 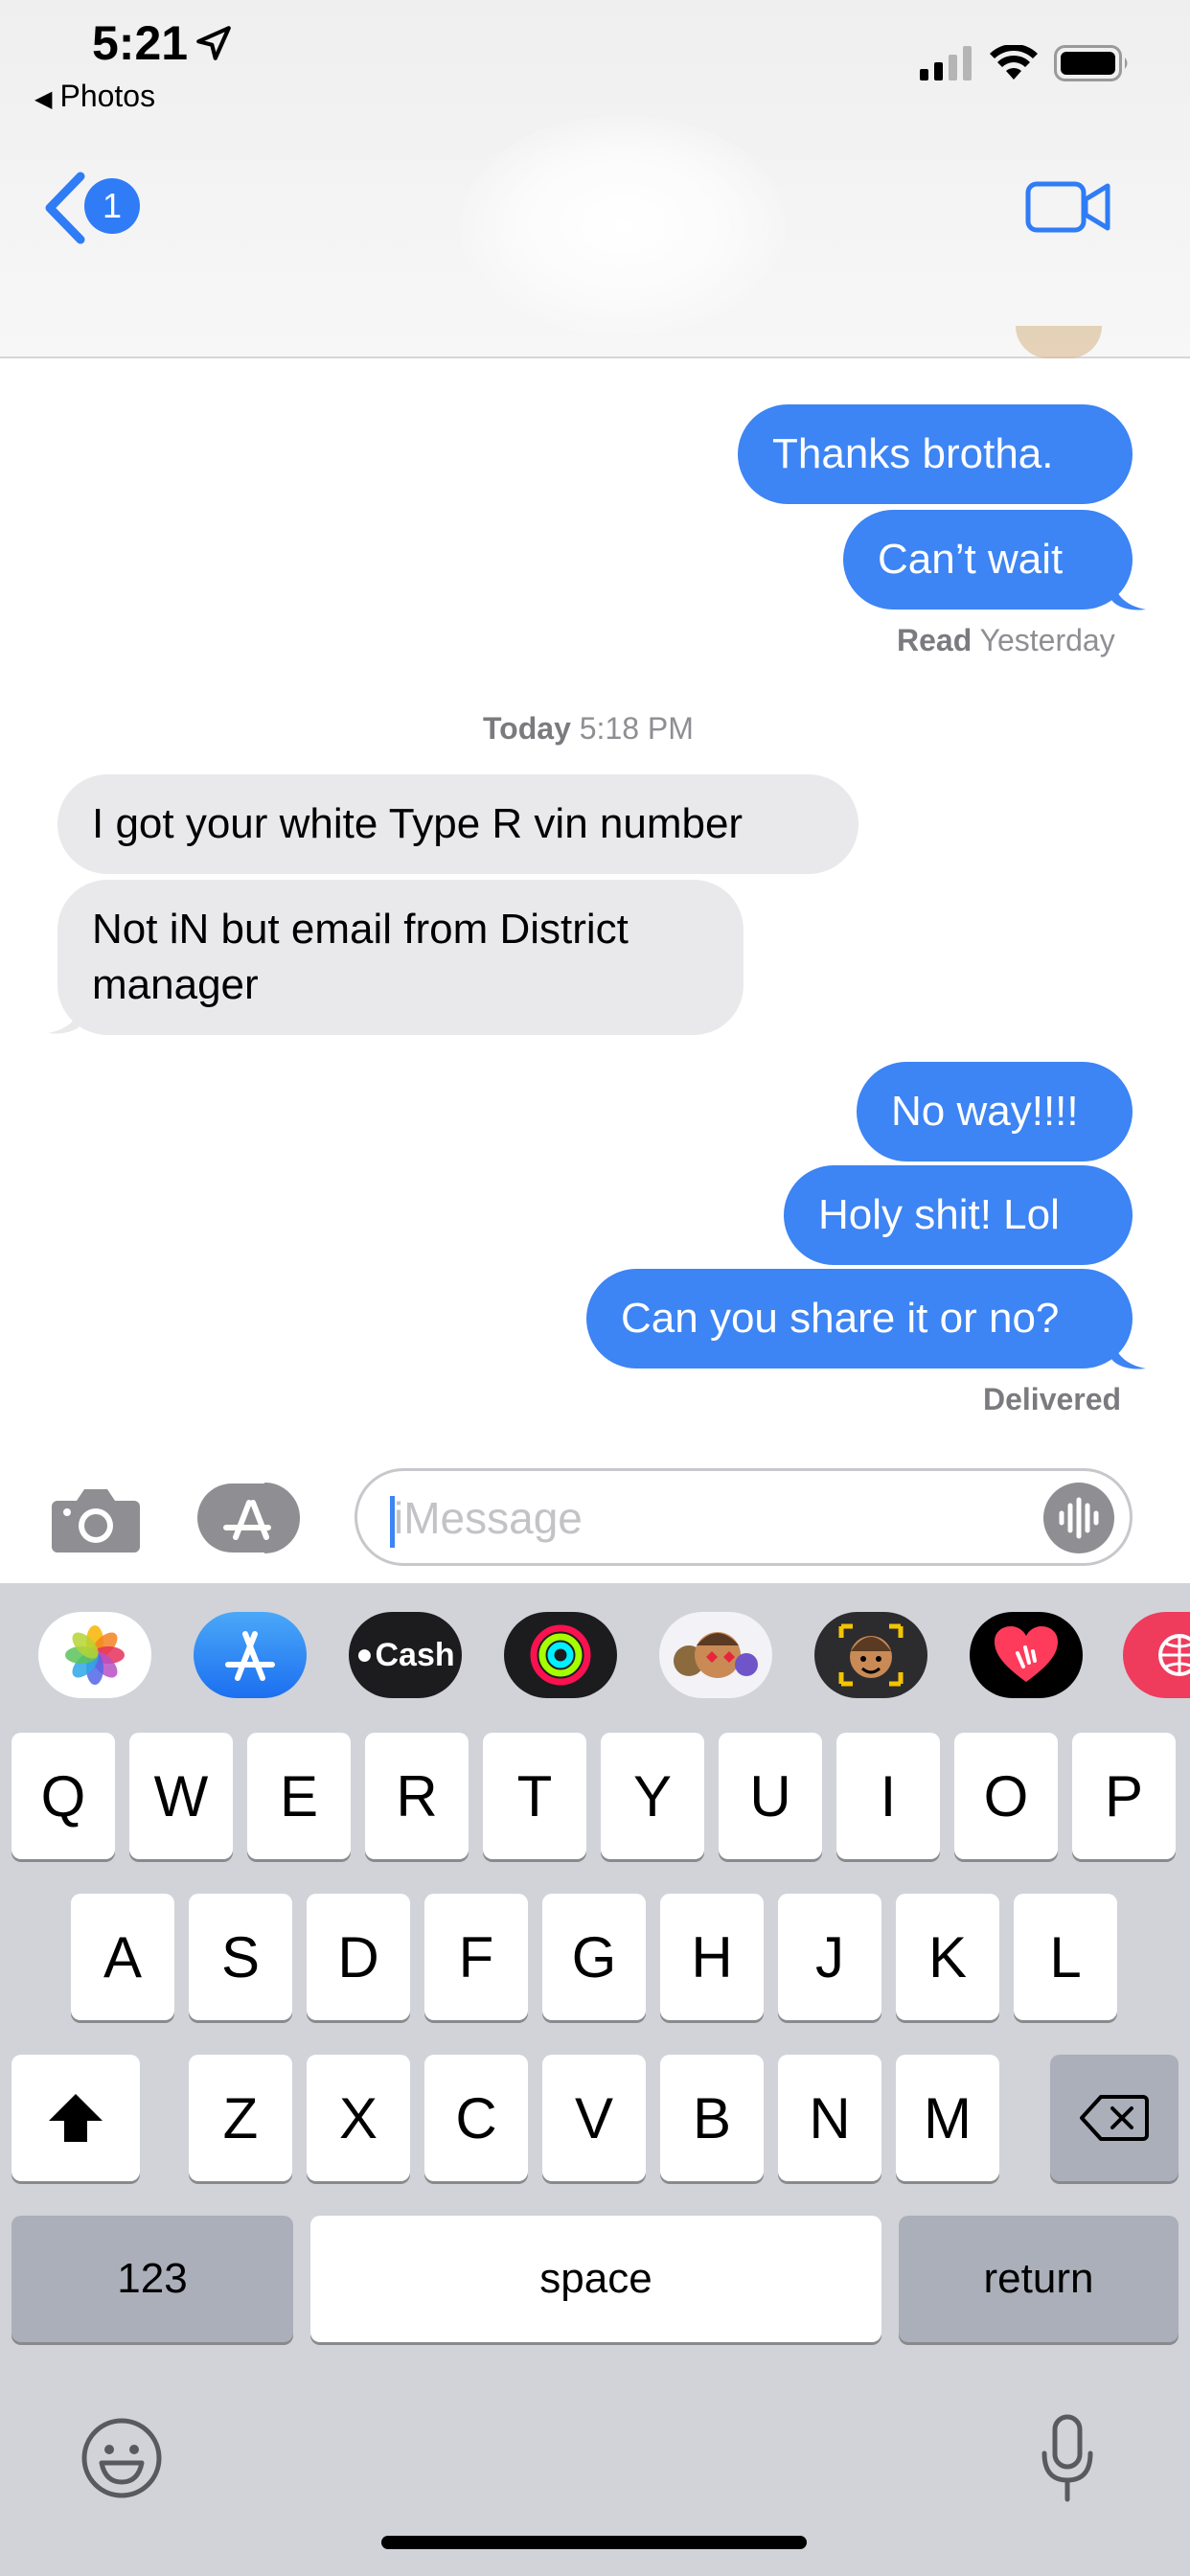 I want to click on key-label: D, so click(x=358, y=1957).